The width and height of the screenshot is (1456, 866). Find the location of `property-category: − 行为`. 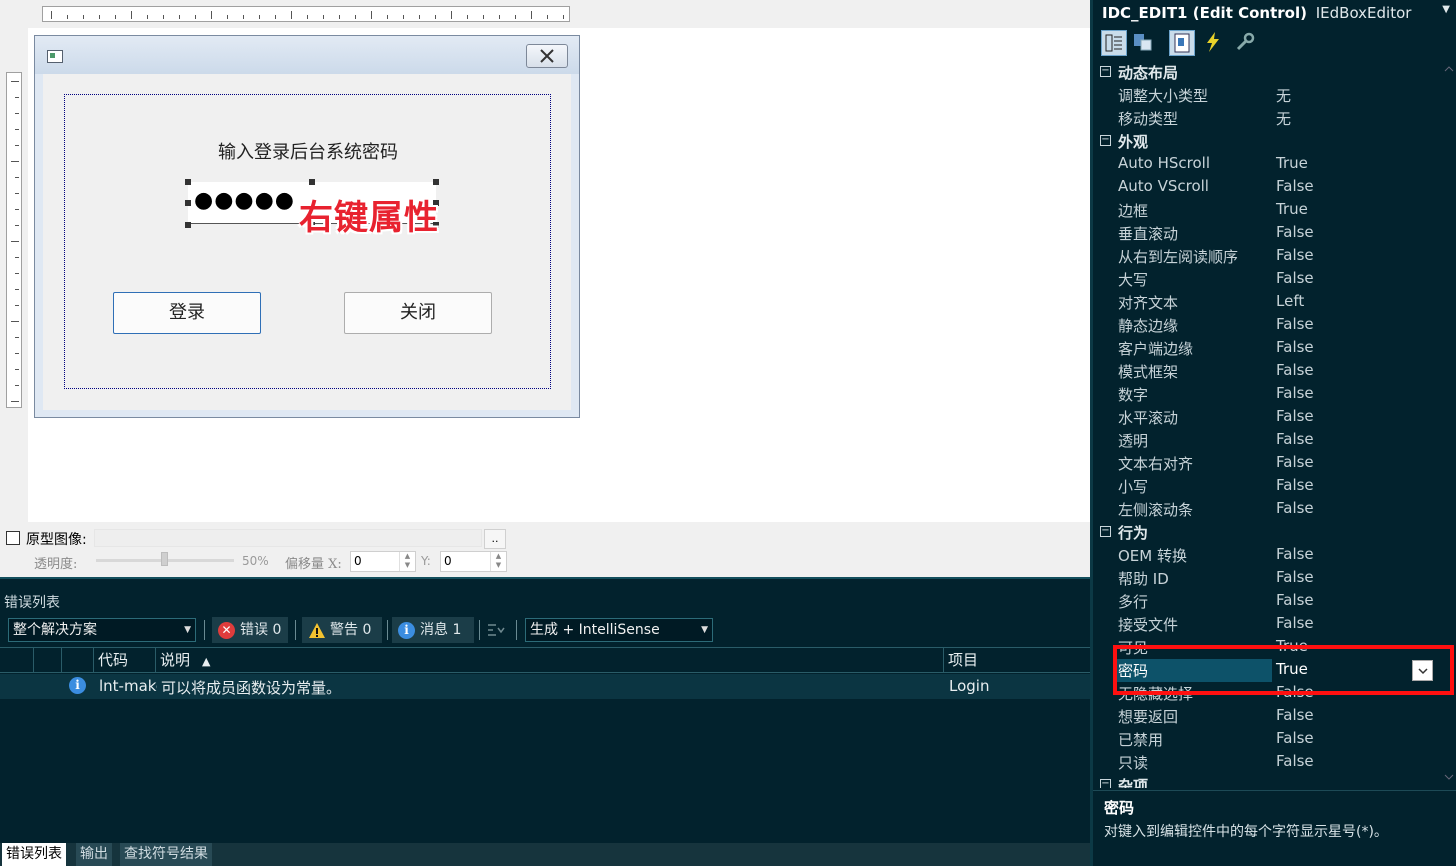

property-category: − 行为 is located at coordinates (1270, 532).